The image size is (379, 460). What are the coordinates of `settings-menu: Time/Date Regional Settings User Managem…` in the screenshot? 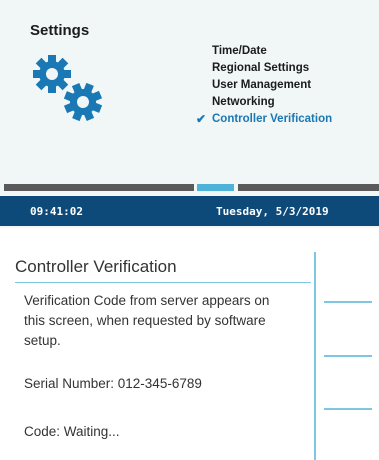 It's located at (264, 85).